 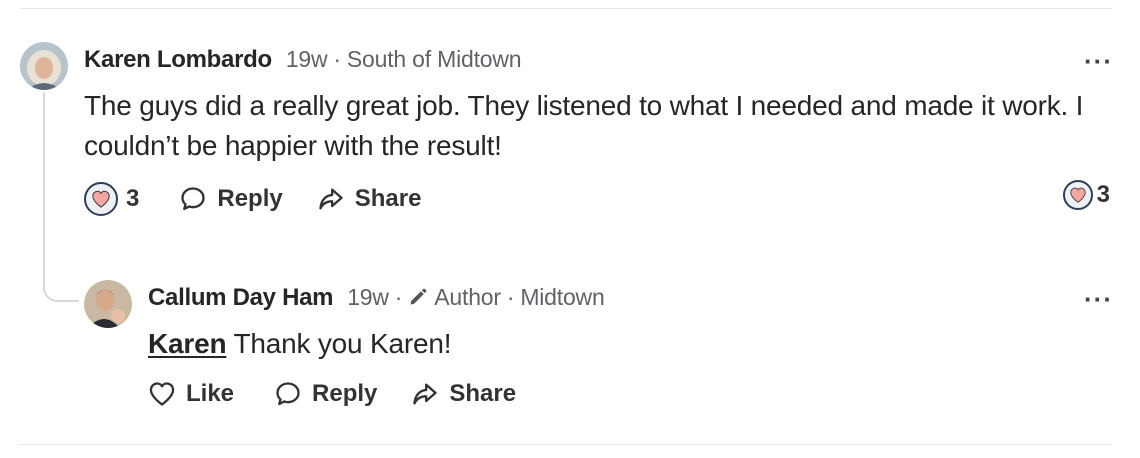 I want to click on comment-header: Karen Lombardo 19w · South of Midtown, so click(x=303, y=60).